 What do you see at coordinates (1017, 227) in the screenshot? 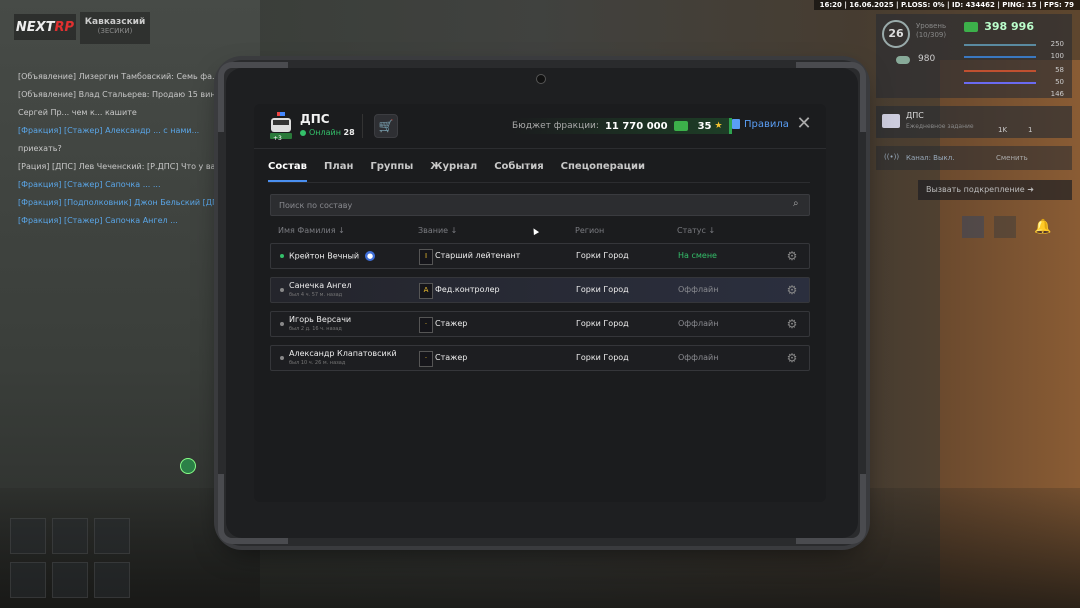
I see `hud-icons: 🔔` at bounding box center [1017, 227].